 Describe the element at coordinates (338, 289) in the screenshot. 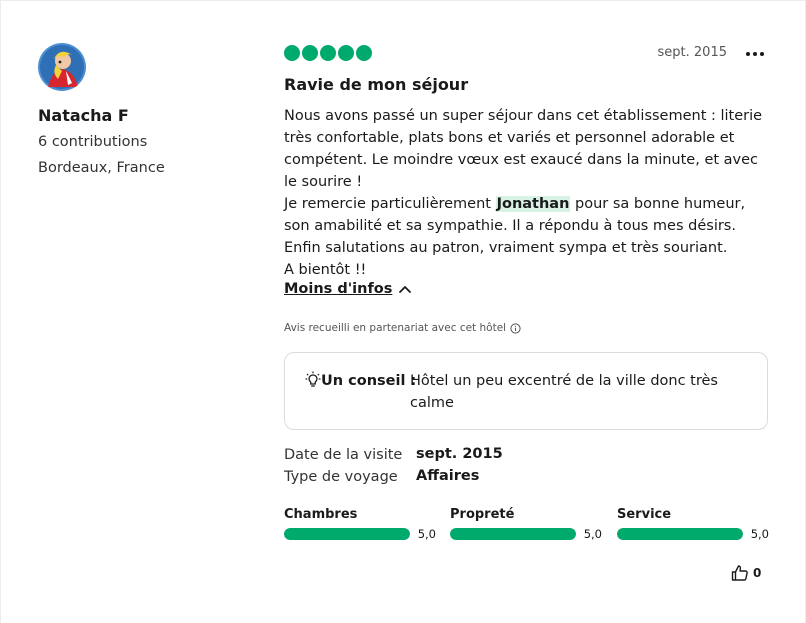

I see `less-info-label: Moins d'infos` at that location.